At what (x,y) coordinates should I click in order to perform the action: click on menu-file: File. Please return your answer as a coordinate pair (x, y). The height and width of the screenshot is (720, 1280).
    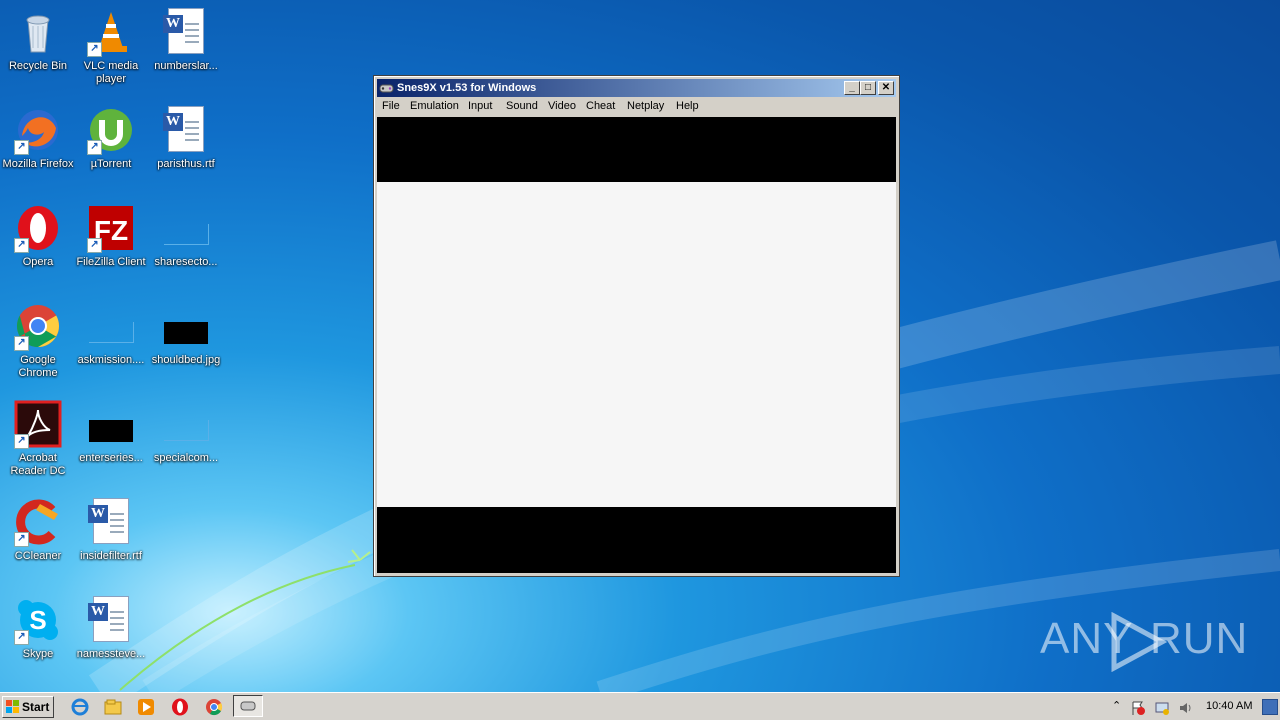
    Looking at the image, I should click on (391, 106).